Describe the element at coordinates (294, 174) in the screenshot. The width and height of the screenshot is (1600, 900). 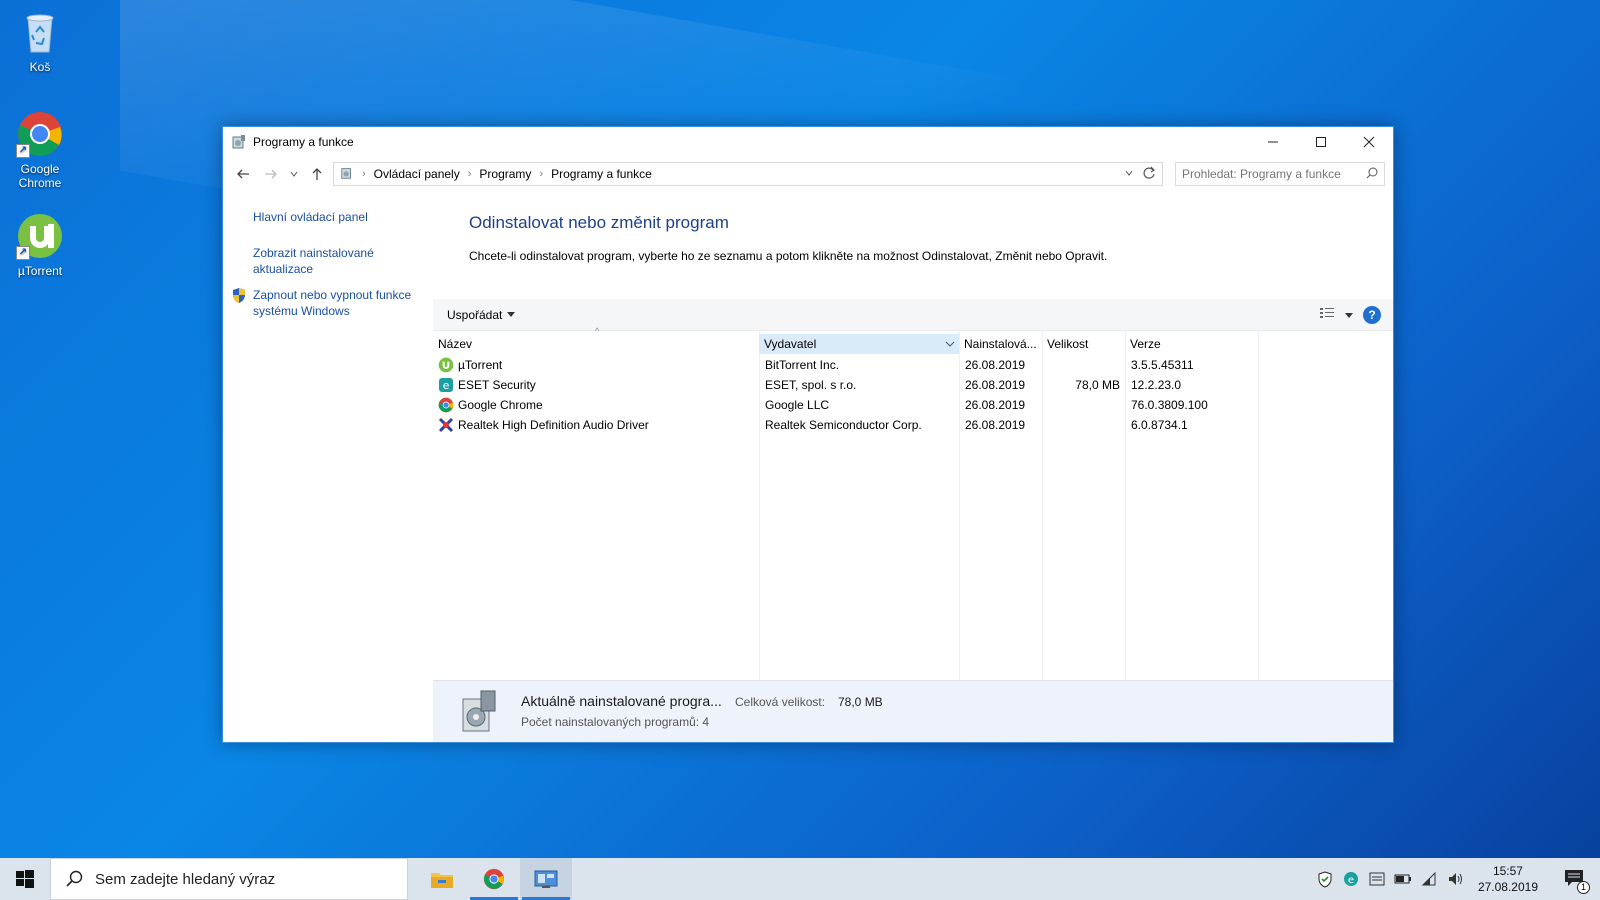
I see `recent-locations-chevron-icon` at that location.